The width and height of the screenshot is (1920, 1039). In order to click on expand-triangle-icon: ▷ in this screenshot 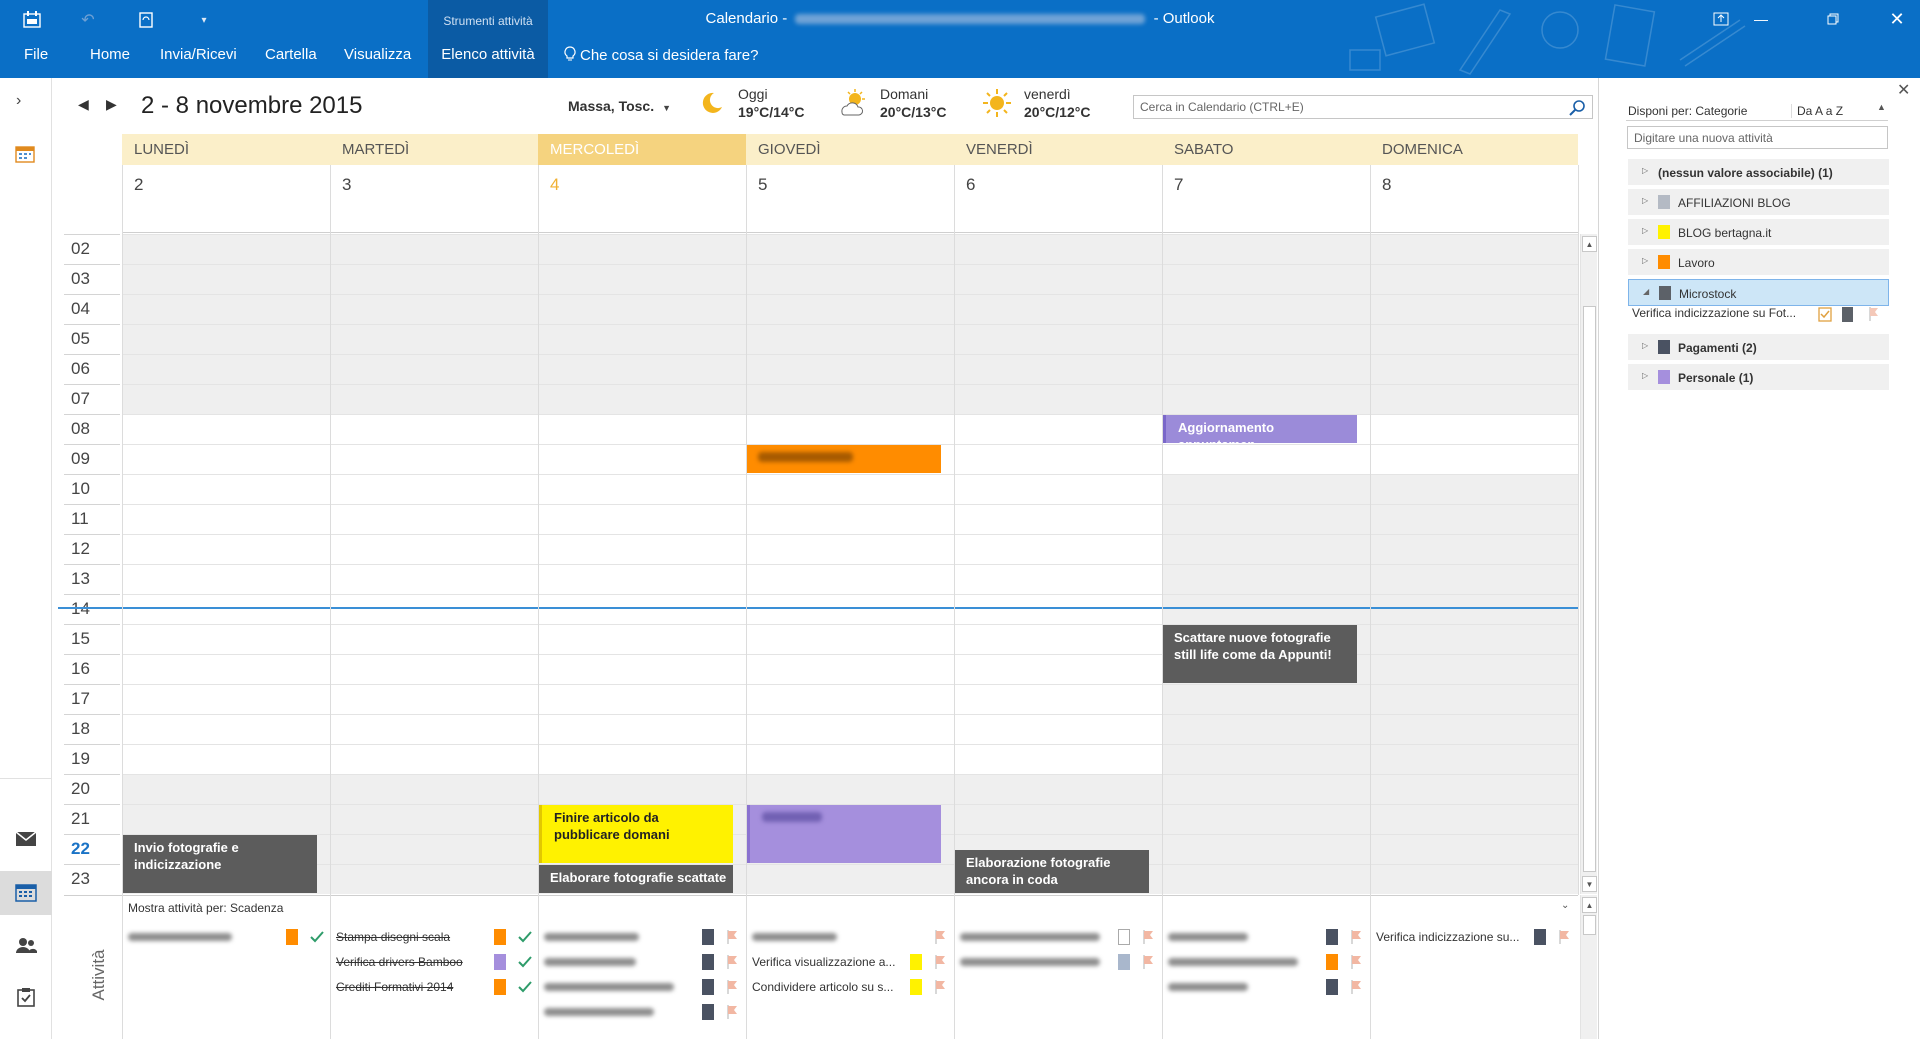, I will do `click(1645, 200)`.